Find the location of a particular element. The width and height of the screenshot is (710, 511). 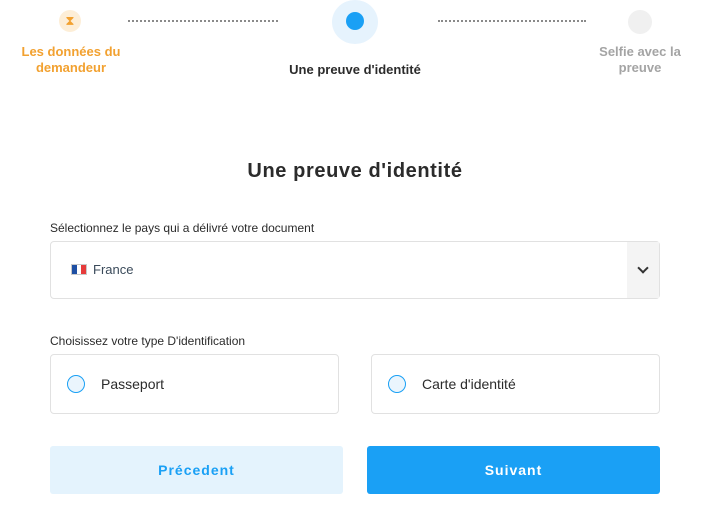

id-option-id-card: Carte d'identité is located at coordinates (515, 384).